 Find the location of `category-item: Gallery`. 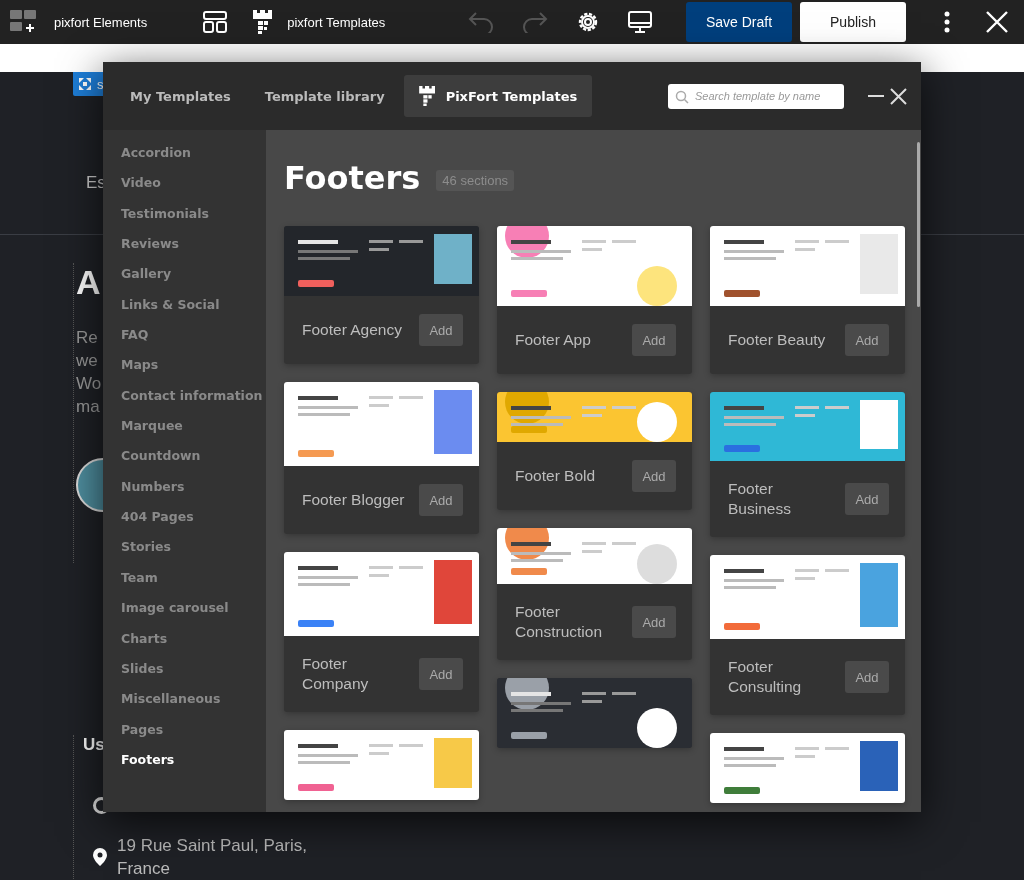

category-item: Gallery is located at coordinates (184, 281).